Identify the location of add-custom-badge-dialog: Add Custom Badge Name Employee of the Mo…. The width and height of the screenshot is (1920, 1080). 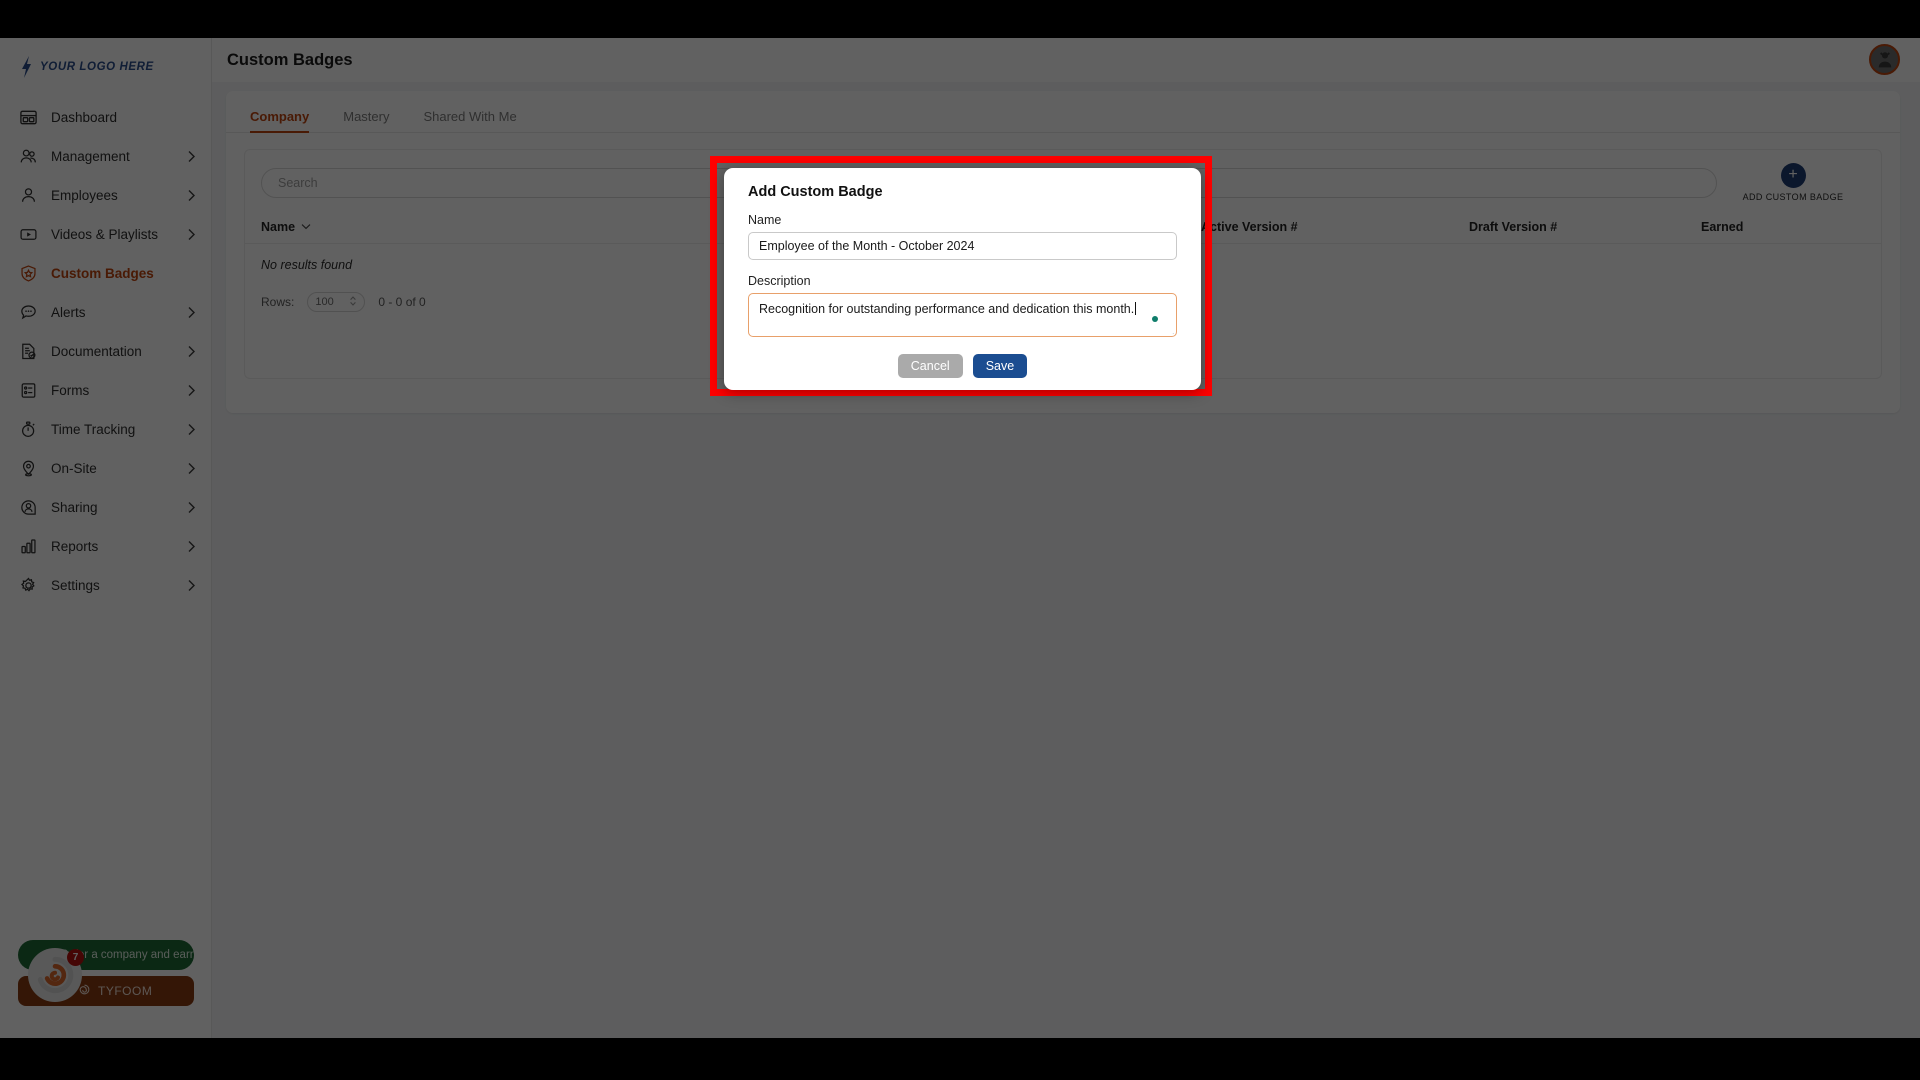
(962, 279).